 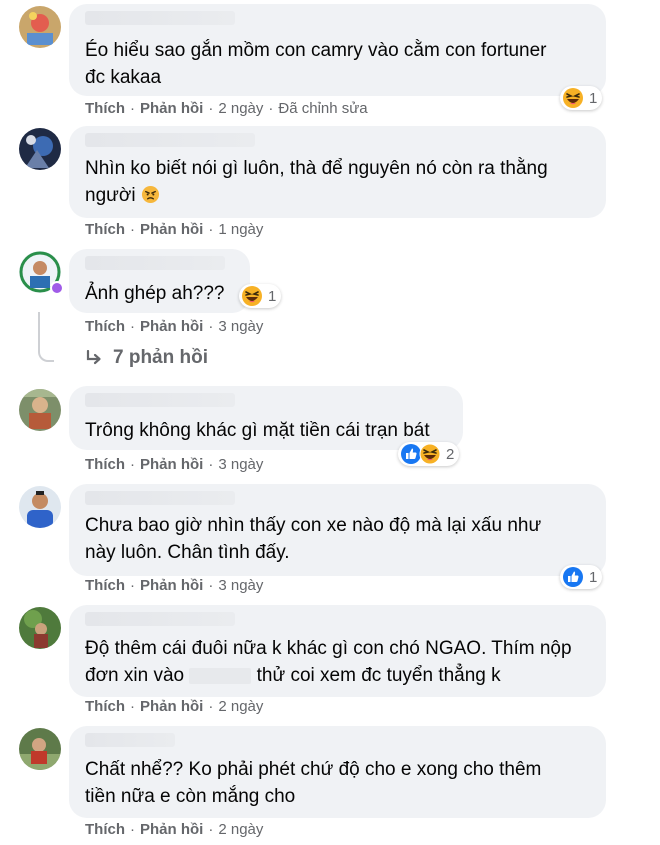 I want to click on redacted-word, so click(x=220, y=675).